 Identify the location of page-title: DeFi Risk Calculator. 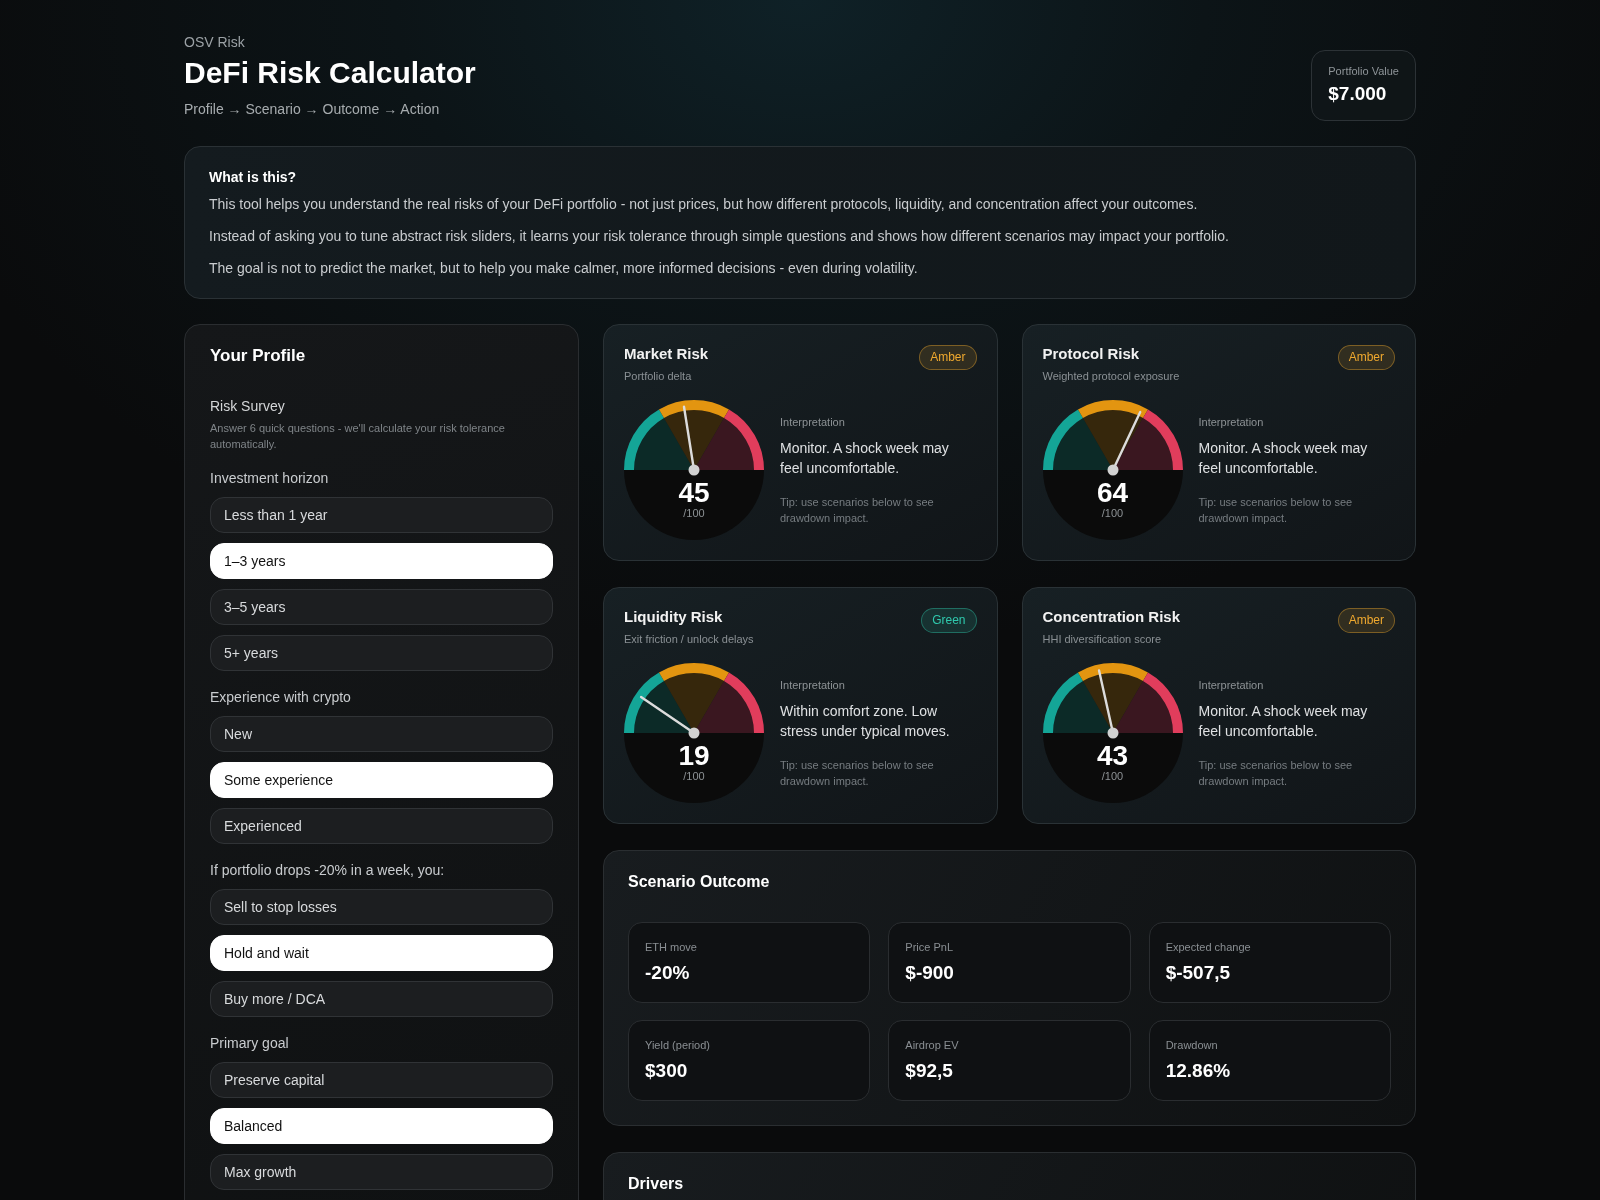
(330, 73).